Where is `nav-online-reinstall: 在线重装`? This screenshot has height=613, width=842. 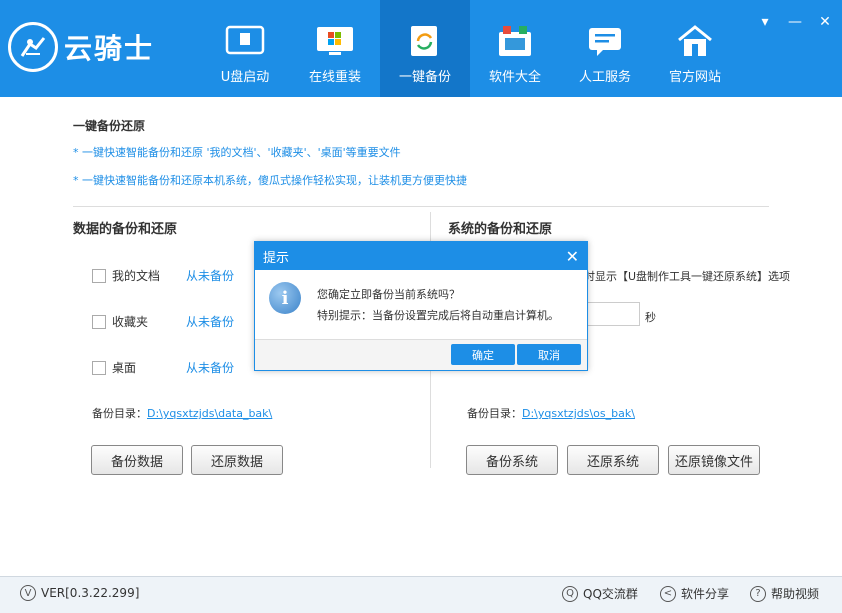
nav-online-reinstall: 在线重装 is located at coordinates (335, 48).